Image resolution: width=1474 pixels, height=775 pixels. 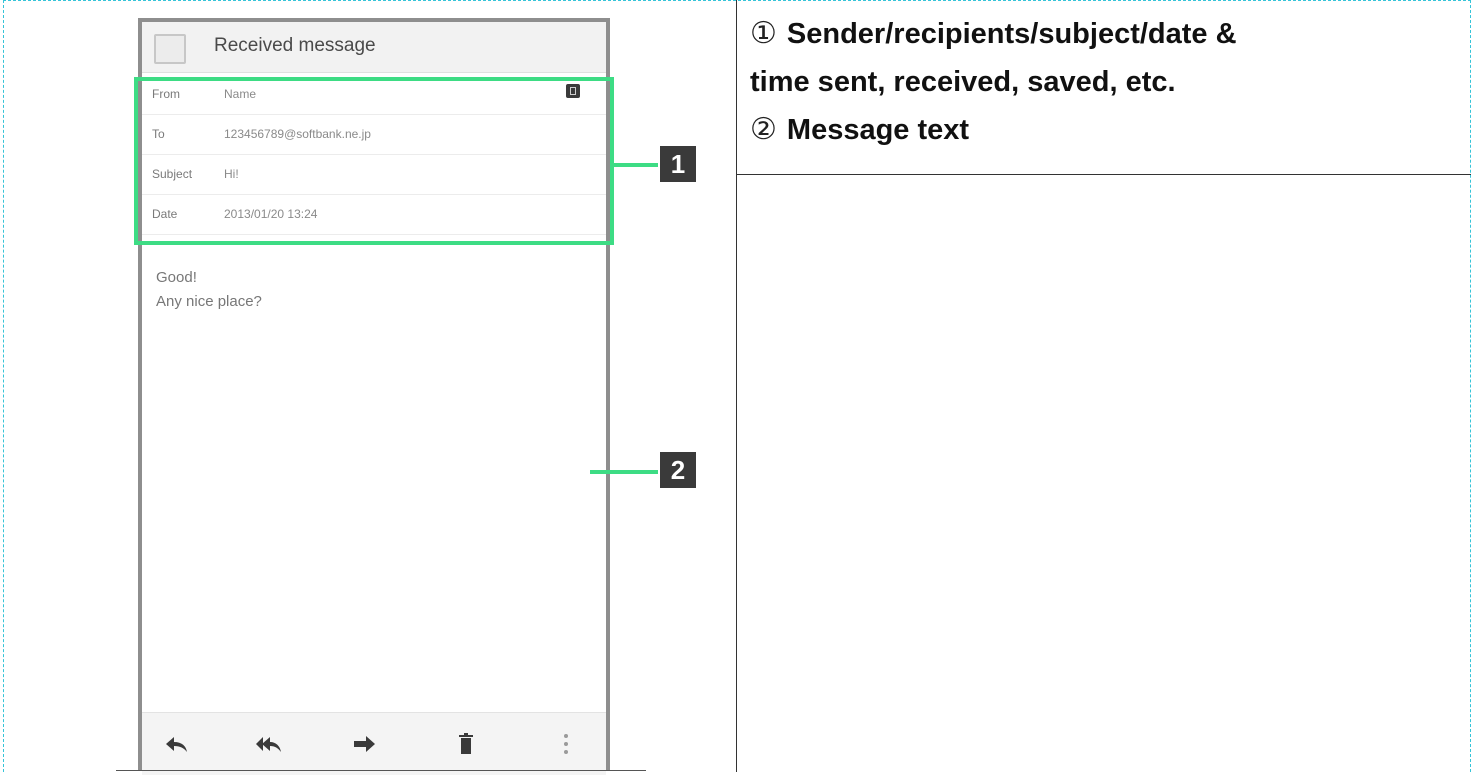 I want to click on action-toolbar, so click(x=374, y=743).